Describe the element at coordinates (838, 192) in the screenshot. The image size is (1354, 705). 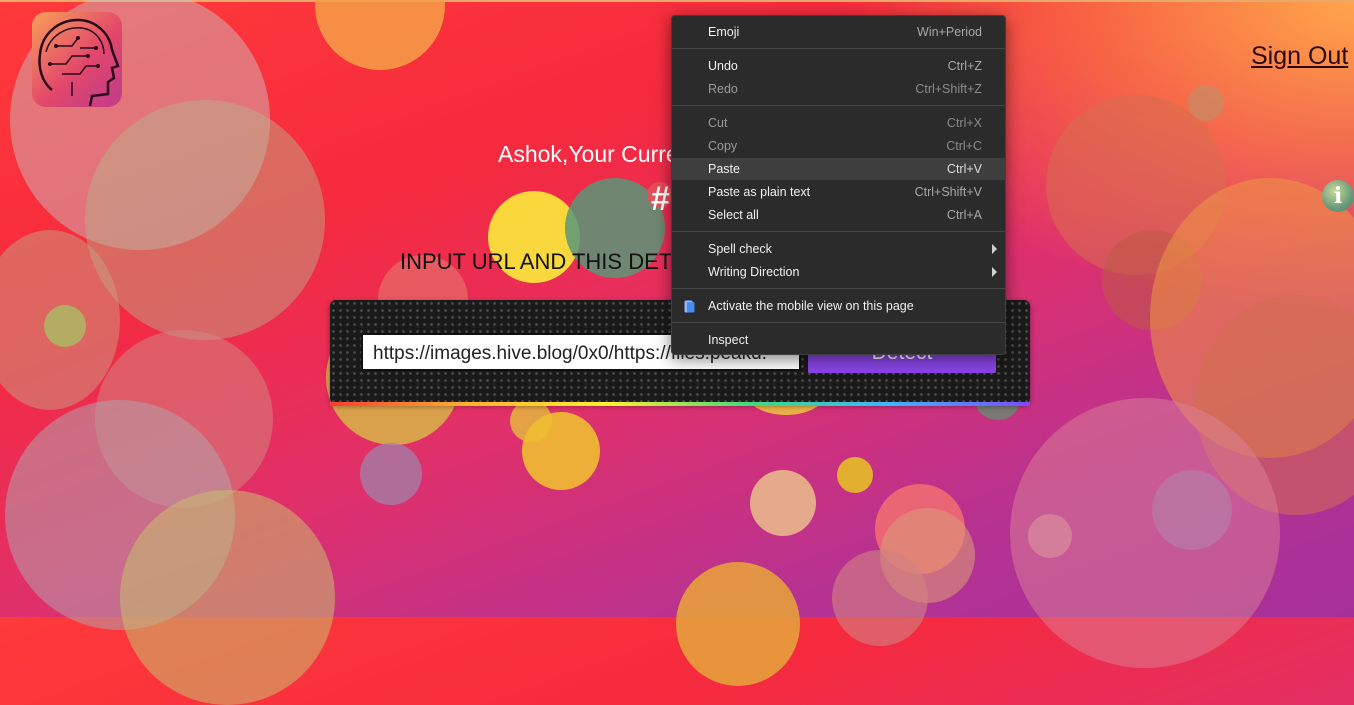
I see `menu-item-paste-plain: Paste as plain text Ctrl+Shift+V` at that location.